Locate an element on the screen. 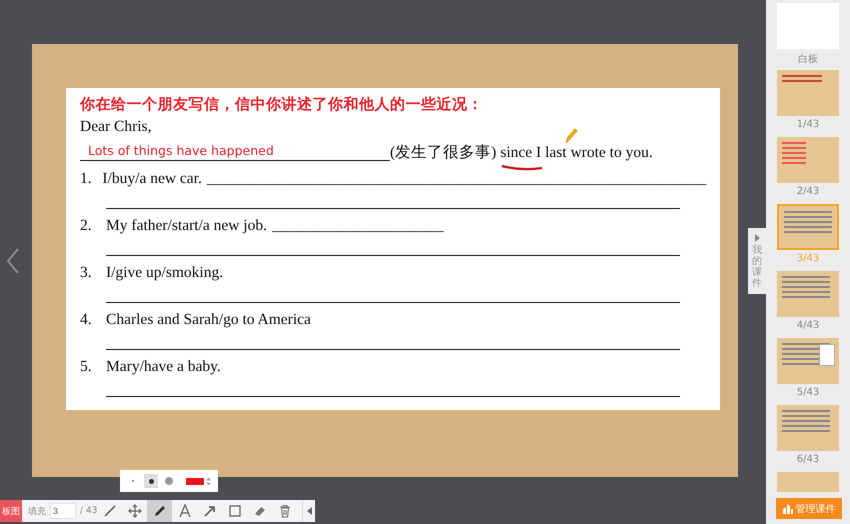 The height and width of the screenshot is (524, 850). previous-page-icon is located at coordinates (13, 261).